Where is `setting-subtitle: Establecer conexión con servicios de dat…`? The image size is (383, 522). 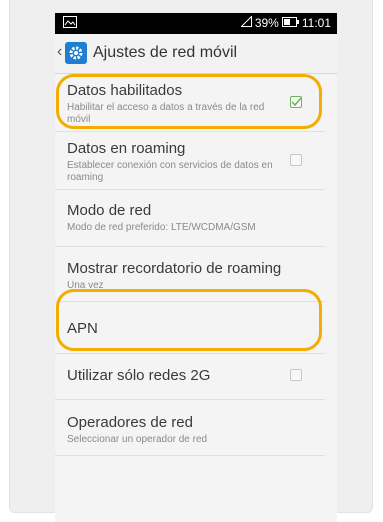
setting-subtitle: Establecer conexión con servicios de dat… is located at coordinates (170, 171).